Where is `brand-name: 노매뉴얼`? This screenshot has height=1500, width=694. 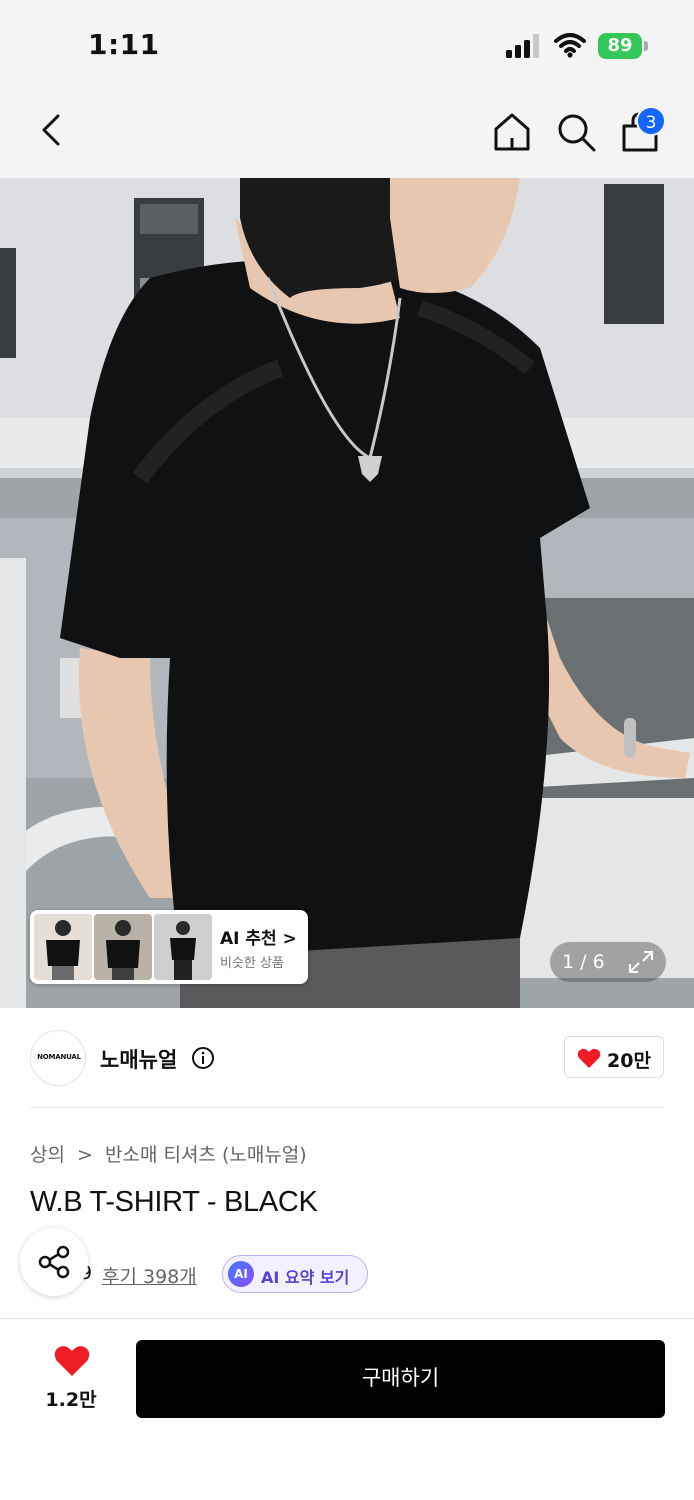
brand-name: 노매뉴얼 is located at coordinates (138, 1059).